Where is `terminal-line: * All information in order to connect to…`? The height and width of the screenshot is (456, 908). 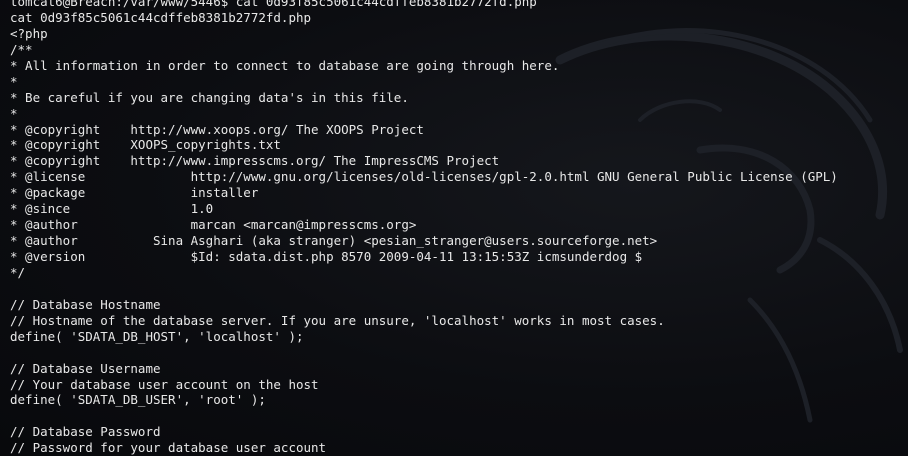
terminal-line: * All information in order to connect to… is located at coordinates (285, 65).